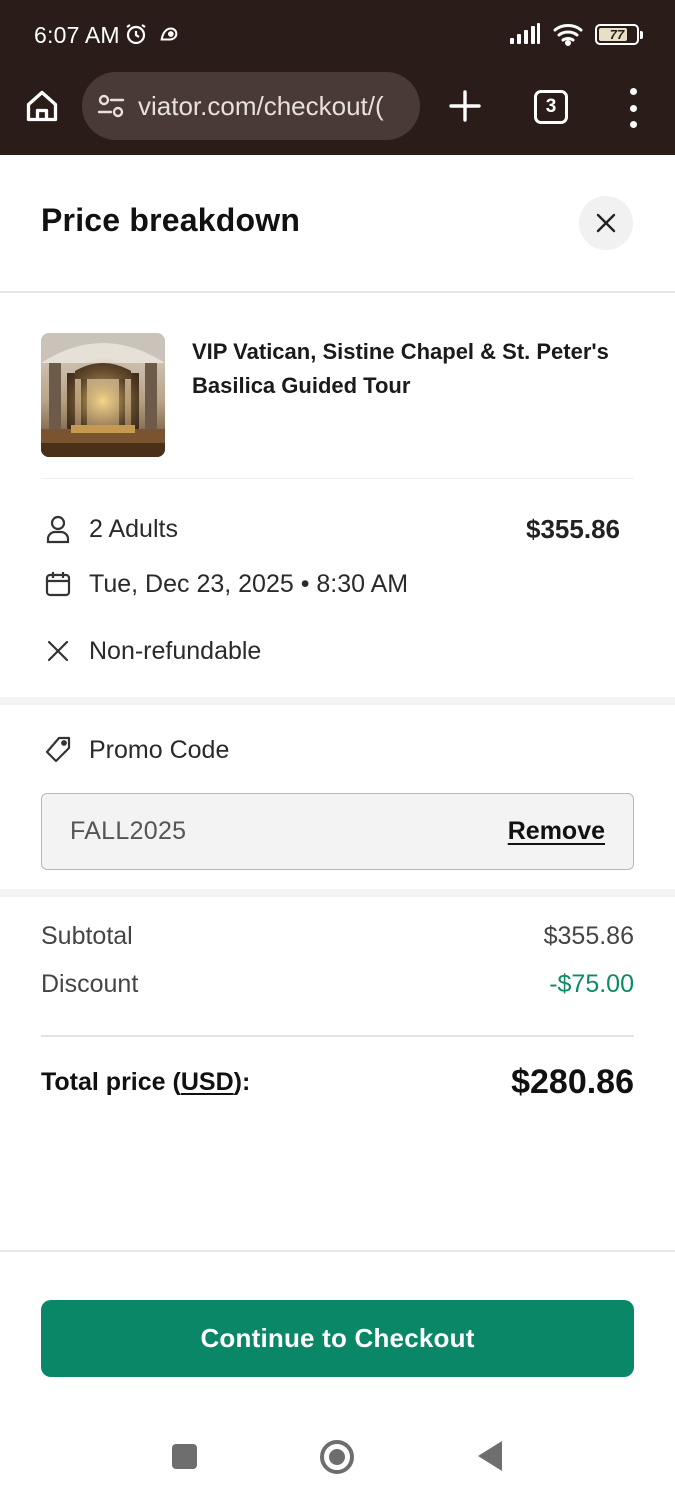  I want to click on status-time: 6:07 AM, so click(77, 35).